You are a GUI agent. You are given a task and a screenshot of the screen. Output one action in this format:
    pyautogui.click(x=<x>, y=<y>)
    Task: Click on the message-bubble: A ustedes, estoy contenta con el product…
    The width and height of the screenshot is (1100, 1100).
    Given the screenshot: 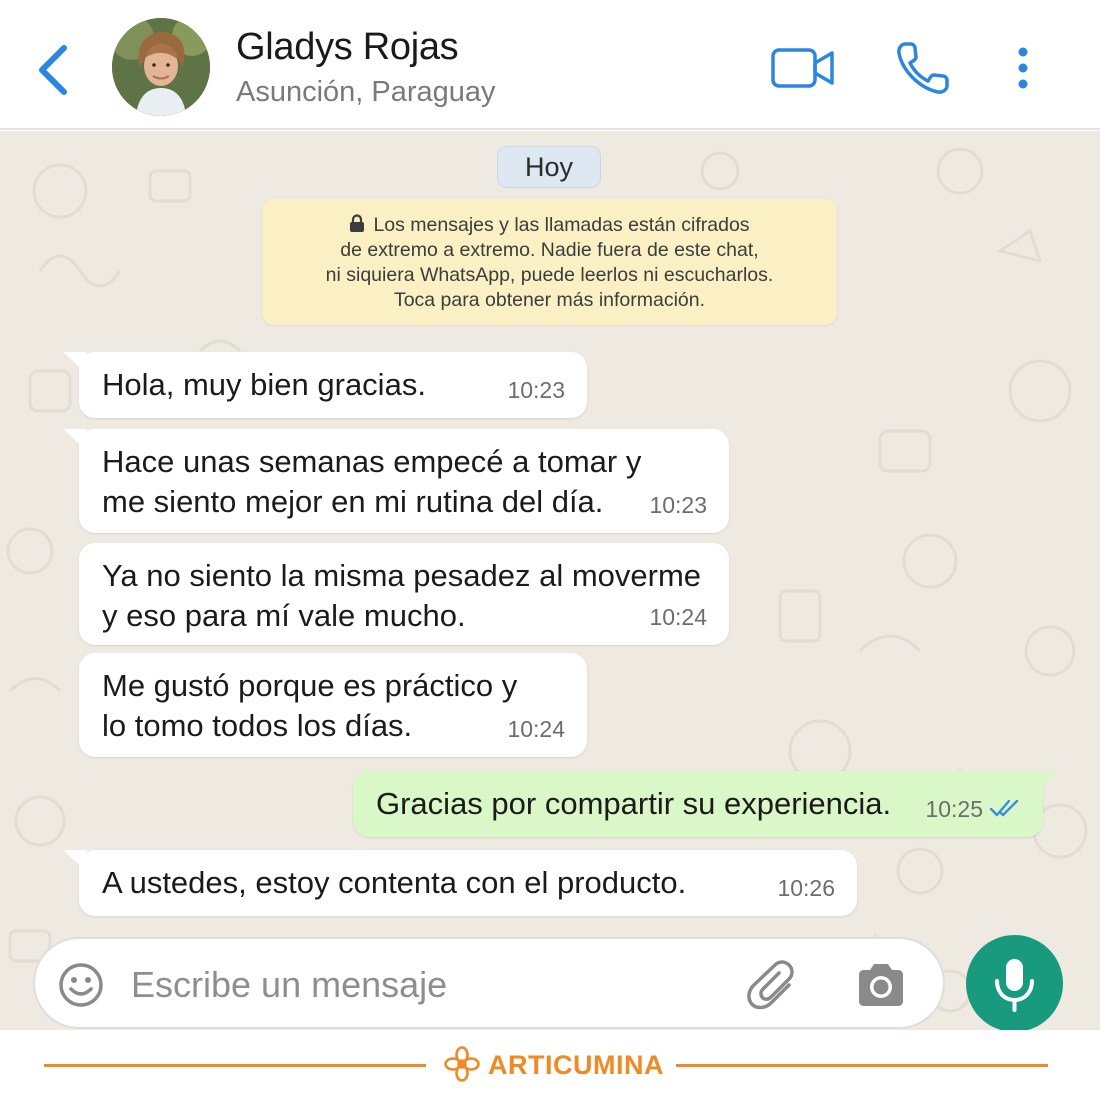 What is the action you would take?
    pyautogui.click(x=460, y=883)
    